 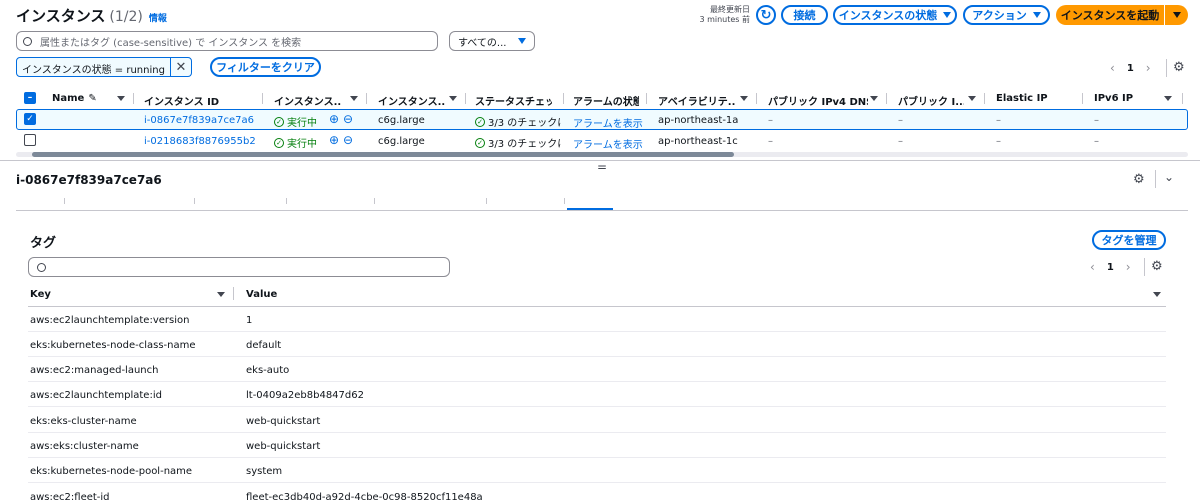 I want to click on search-icon, so click(x=27, y=41).